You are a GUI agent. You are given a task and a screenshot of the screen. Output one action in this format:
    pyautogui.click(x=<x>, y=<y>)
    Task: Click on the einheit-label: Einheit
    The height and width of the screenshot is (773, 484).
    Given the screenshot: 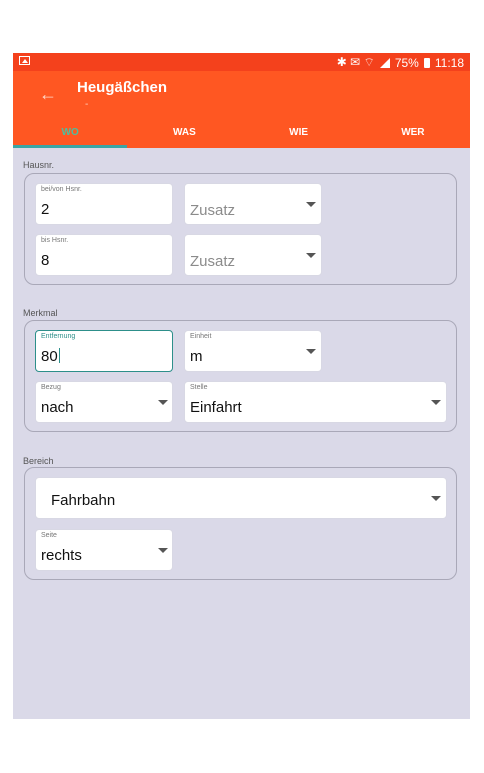 What is the action you would take?
    pyautogui.click(x=201, y=336)
    